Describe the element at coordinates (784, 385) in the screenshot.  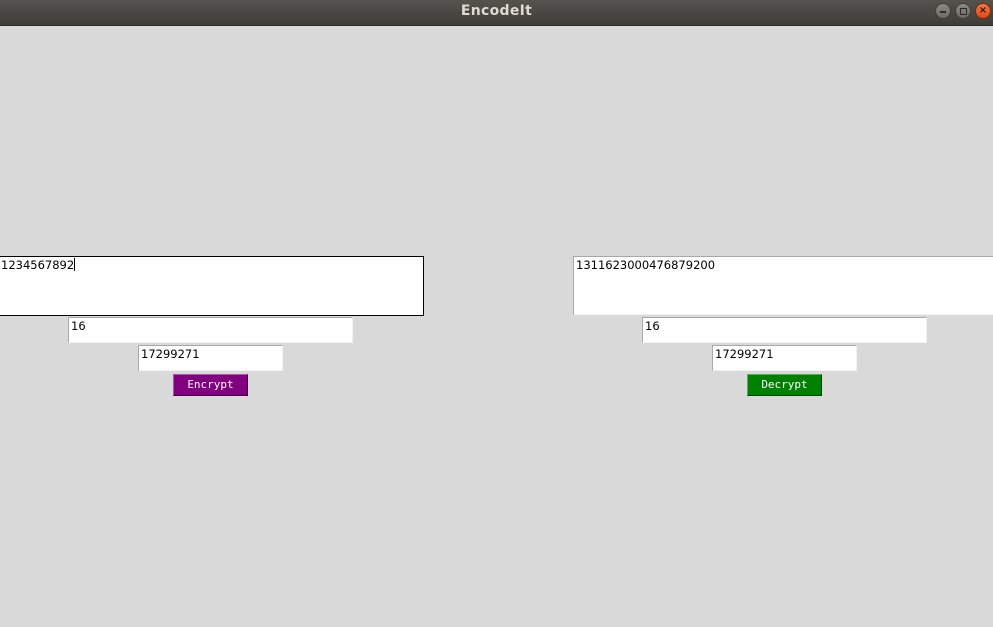
I see `decrypt-button: Decrypt` at that location.